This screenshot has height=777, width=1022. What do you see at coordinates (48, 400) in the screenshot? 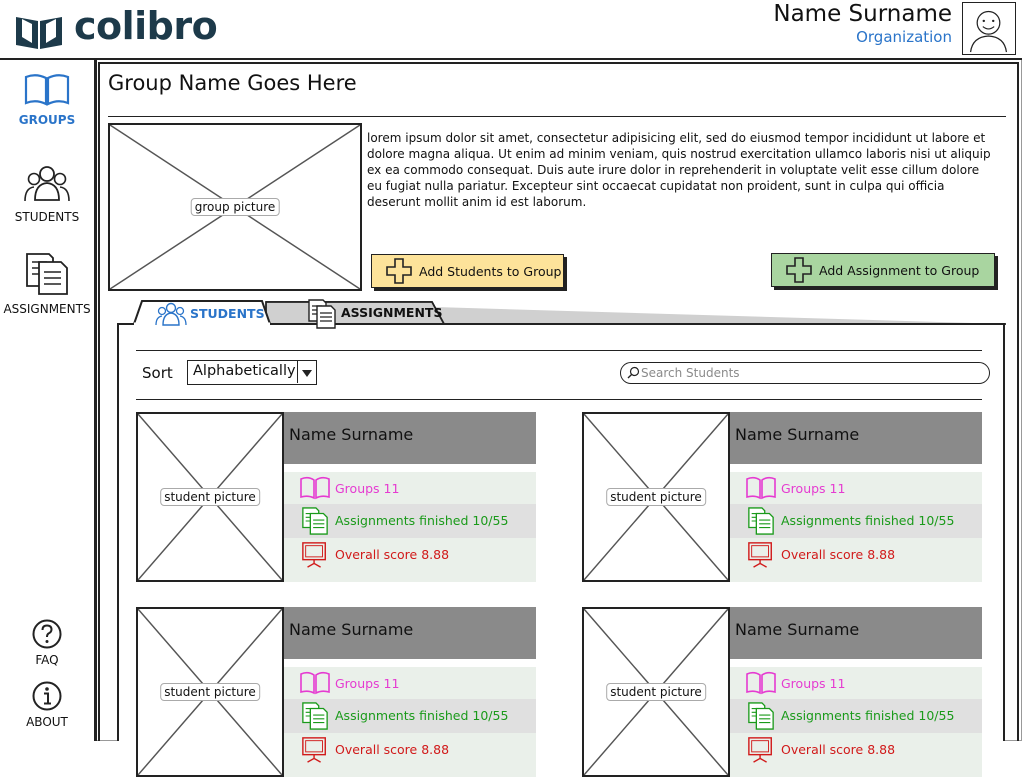
I see `sidebar: GROUPS STUDENTS ASSIGNMENTS FAQ ABOUT` at bounding box center [48, 400].